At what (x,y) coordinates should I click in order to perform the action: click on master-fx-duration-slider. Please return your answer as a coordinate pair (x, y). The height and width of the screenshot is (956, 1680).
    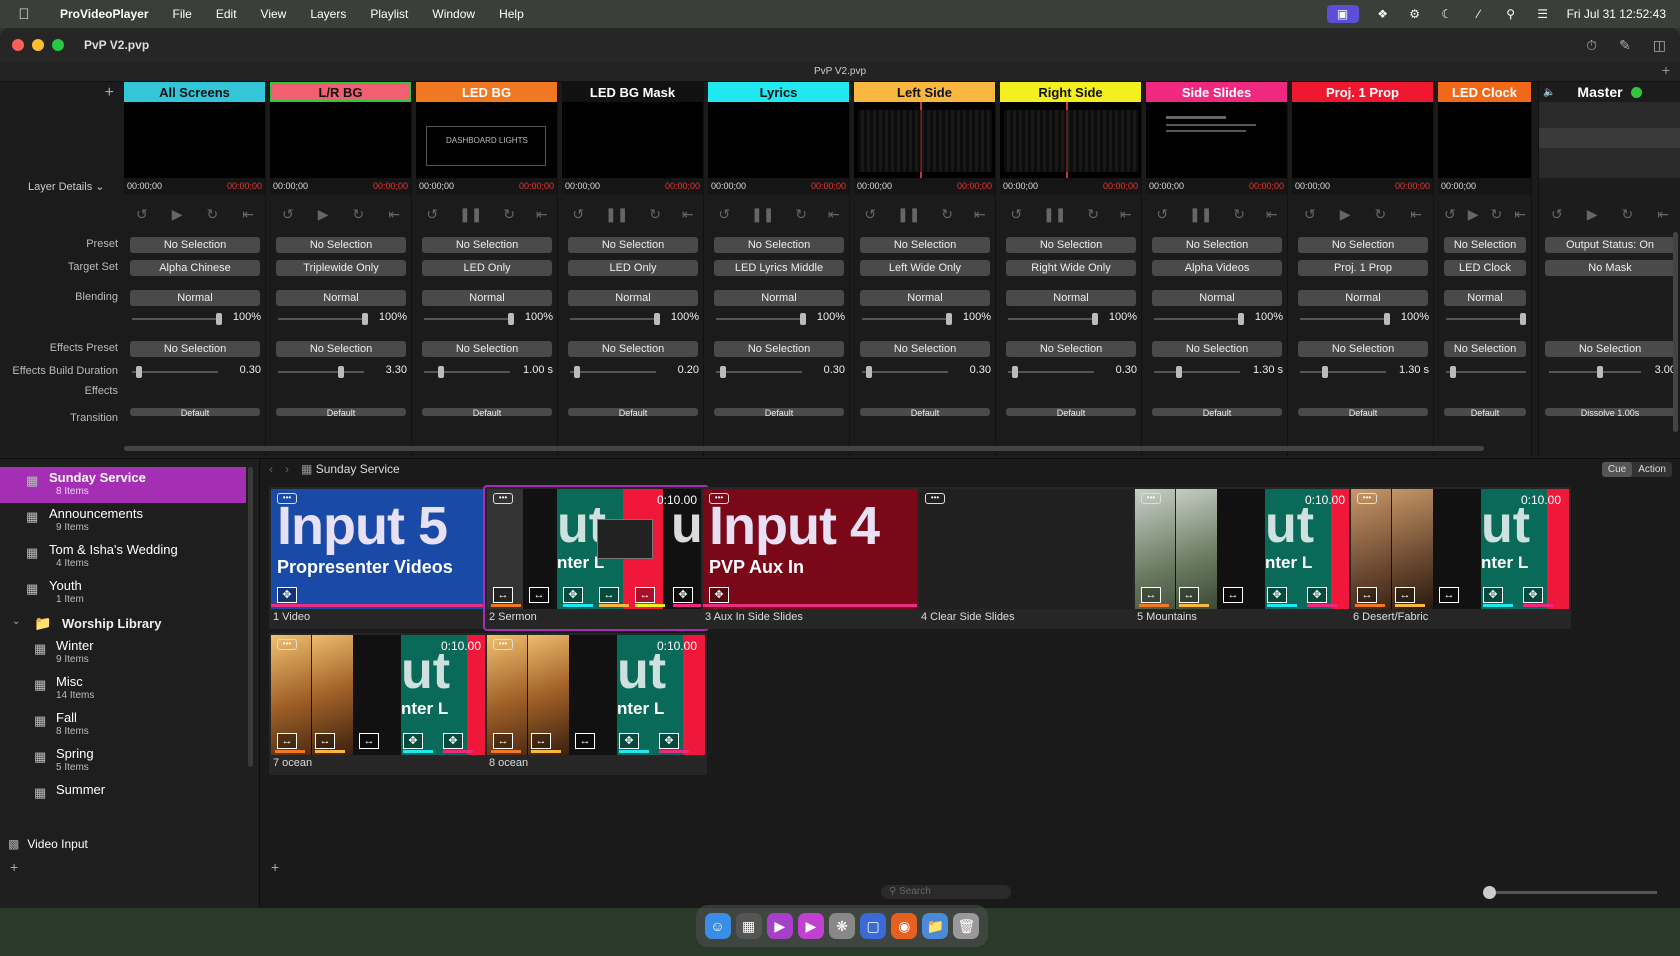
    Looking at the image, I should click on (1595, 372).